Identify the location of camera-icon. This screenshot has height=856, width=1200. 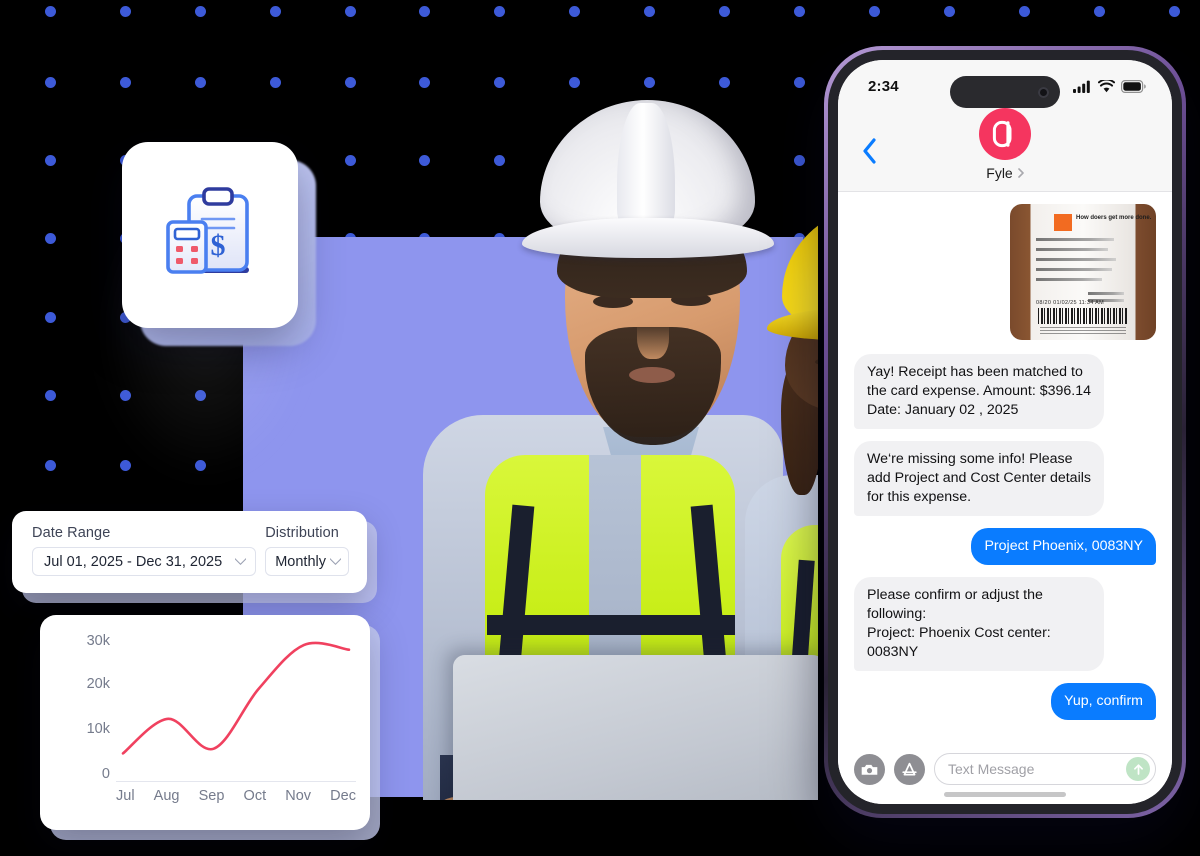
(869, 769).